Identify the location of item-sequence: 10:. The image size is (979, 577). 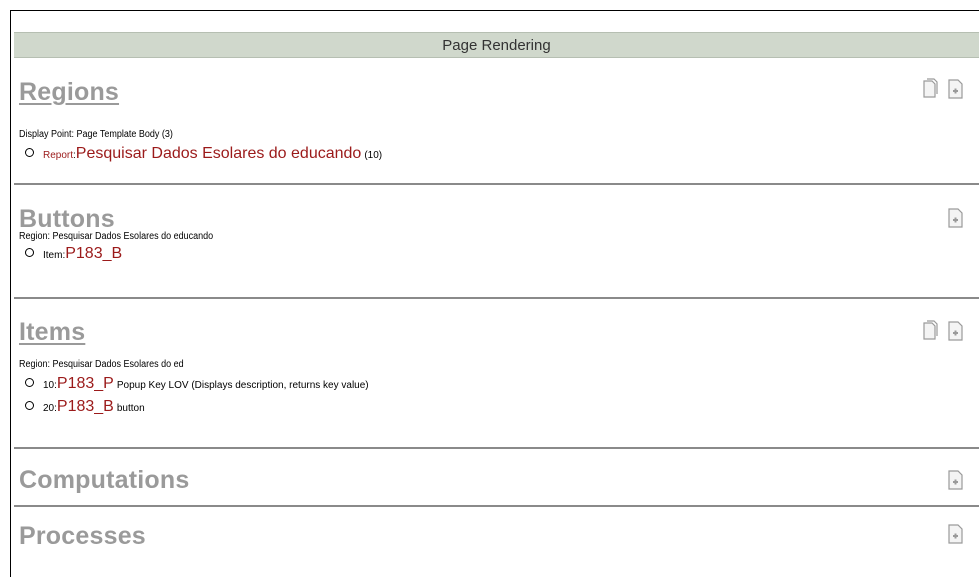
(50, 385).